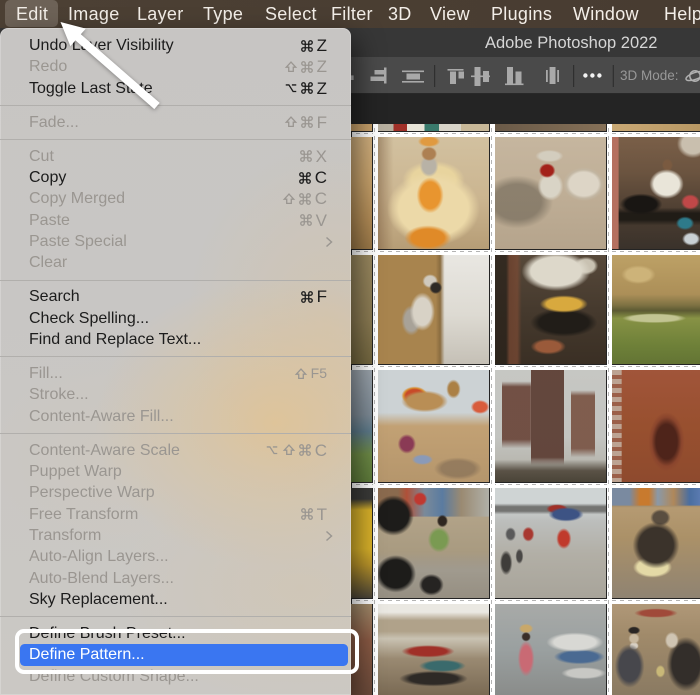 The width and height of the screenshot is (700, 695). Describe the element at coordinates (649, 75) in the screenshot. I see `svg-text: 3D Mode:` at that location.